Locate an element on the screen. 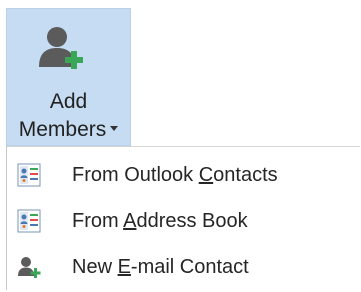 This screenshot has height=292, width=361. add-contact-icon is located at coordinates (29, 267).